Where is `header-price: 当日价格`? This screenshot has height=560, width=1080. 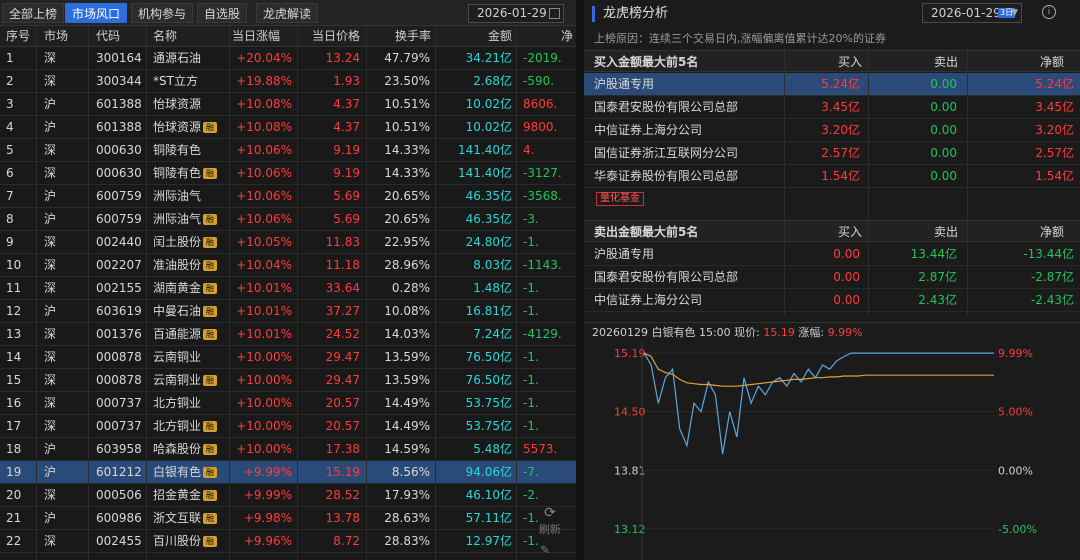
header-price: 当日价格 is located at coordinates (336, 36).